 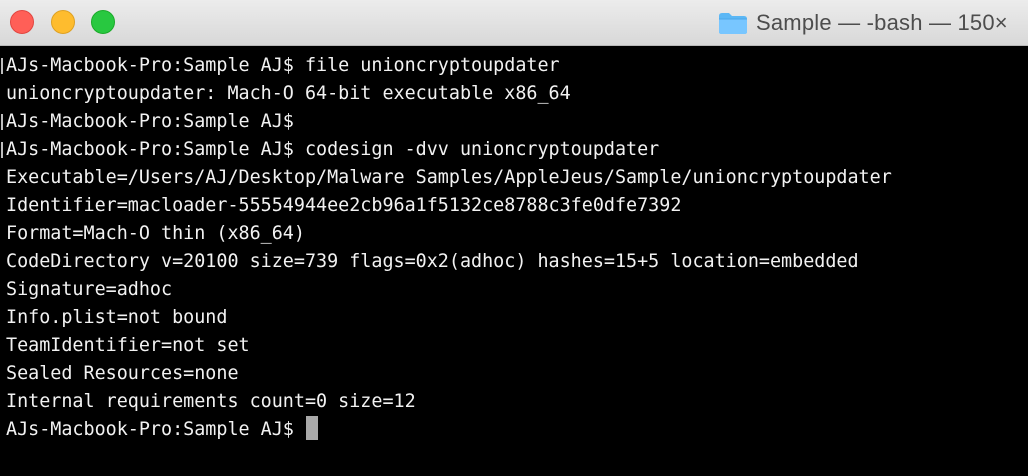 I want to click on terminal-line: Sealed Resources=none, so click(x=122, y=373).